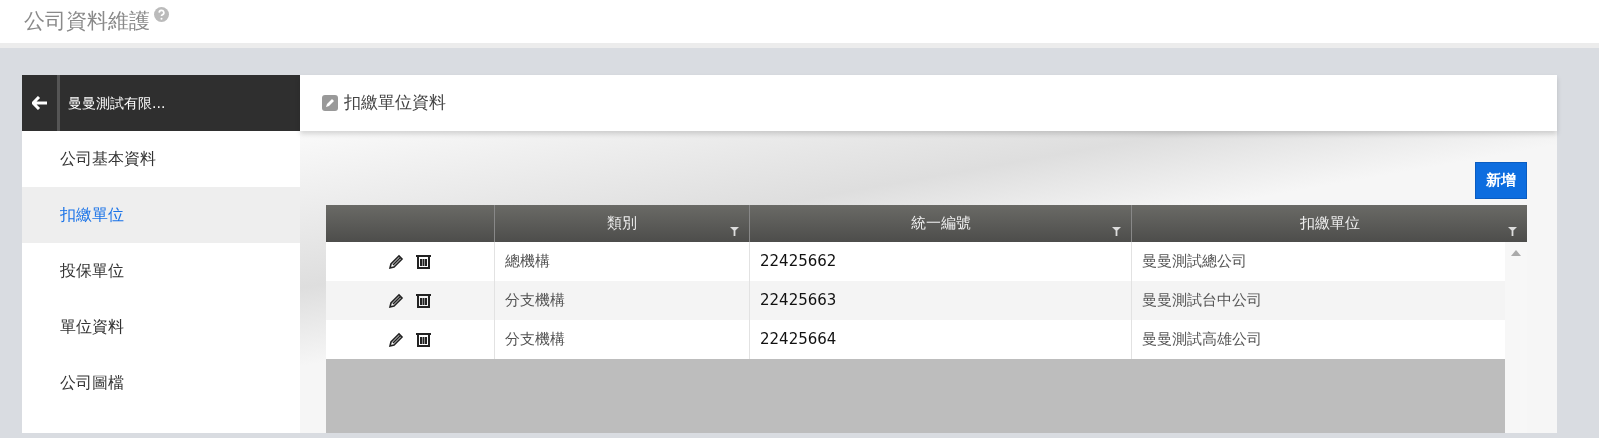 This screenshot has height=438, width=1599. I want to click on edit-icon, so click(330, 103).